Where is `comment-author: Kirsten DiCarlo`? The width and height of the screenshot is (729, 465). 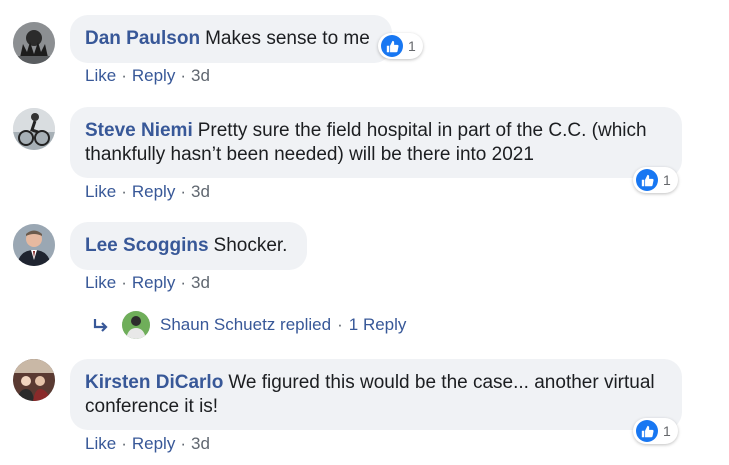 comment-author: Kirsten DiCarlo is located at coordinates (154, 382).